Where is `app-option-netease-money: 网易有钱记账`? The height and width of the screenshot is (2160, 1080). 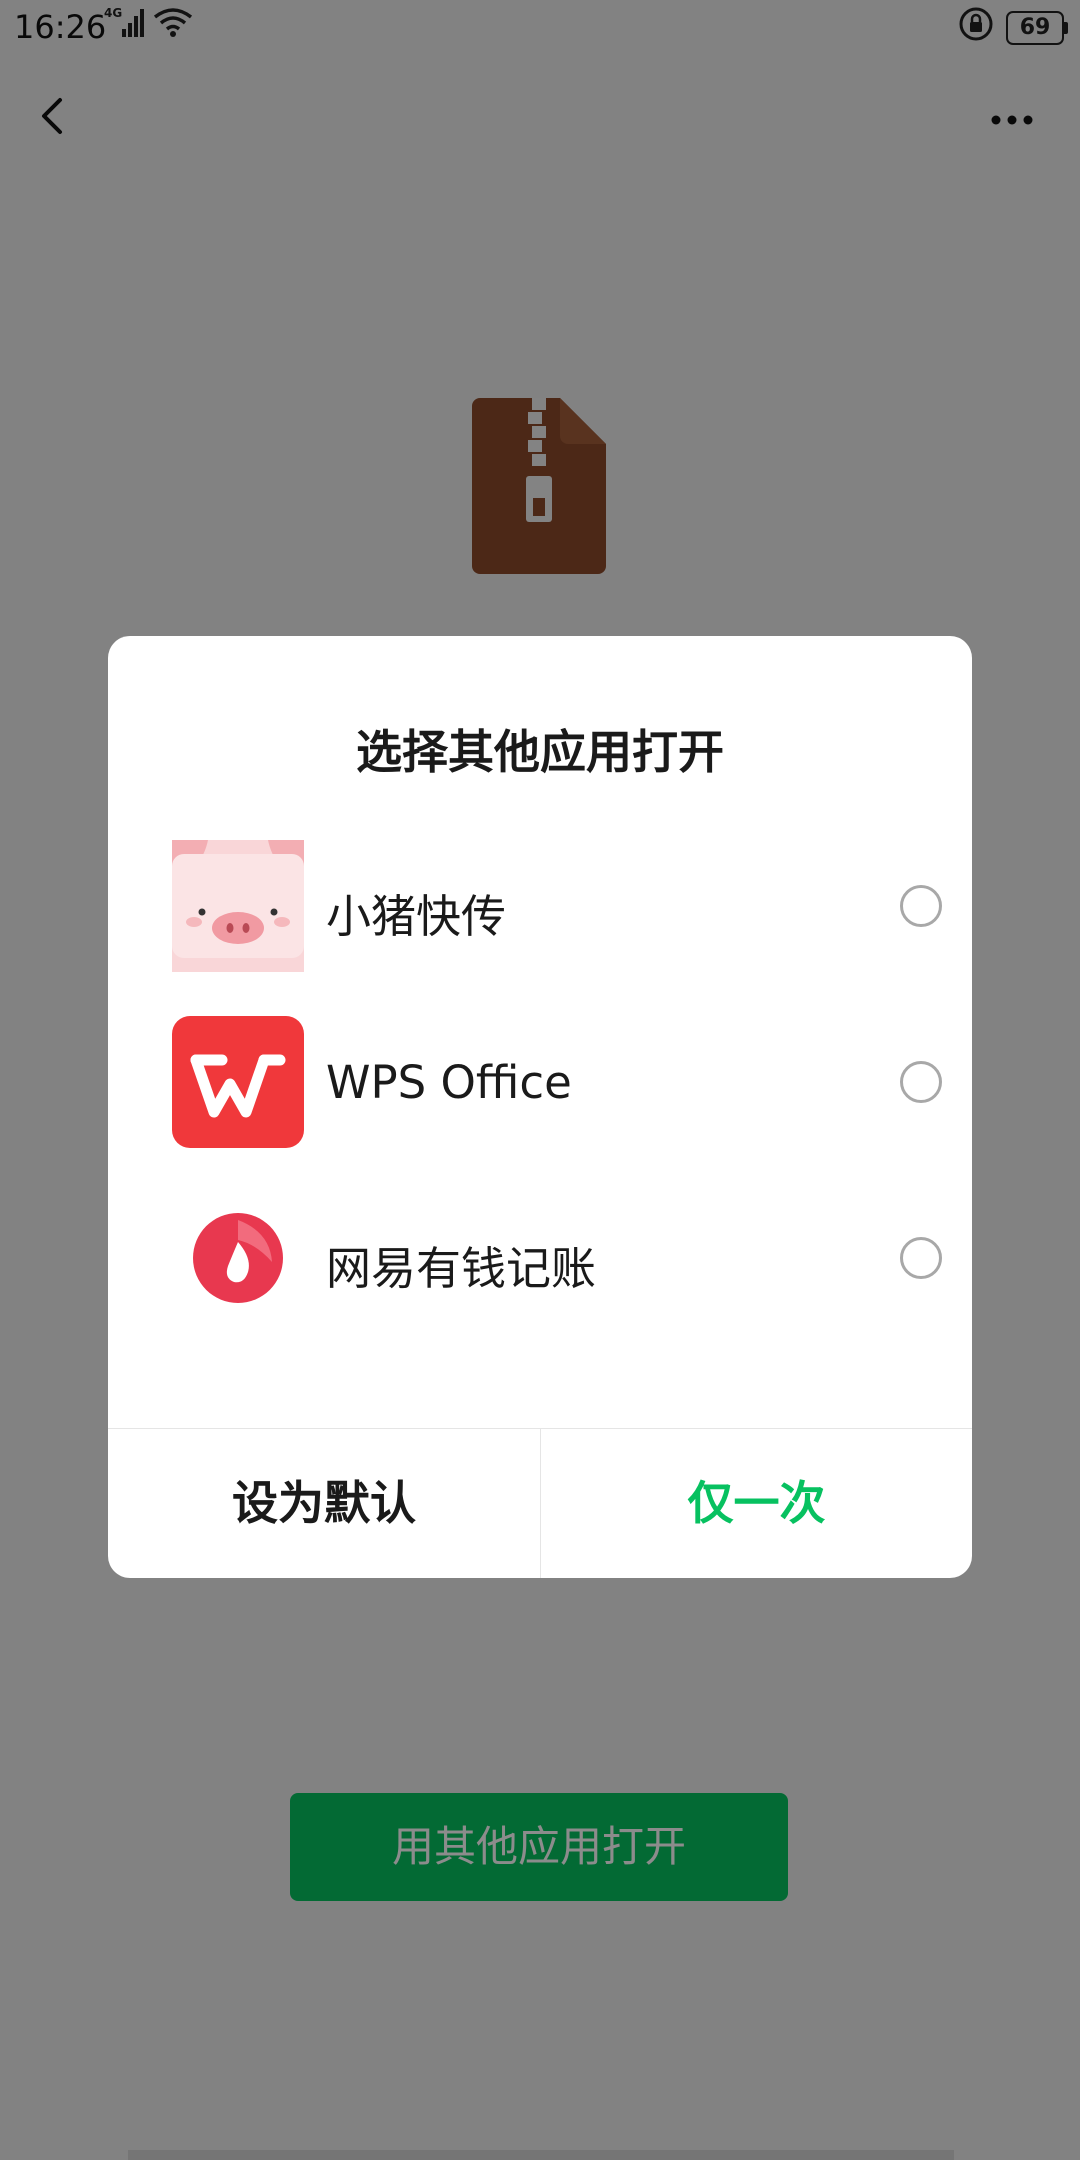 app-option-netease-money: 网易有钱记账 is located at coordinates (557, 1258).